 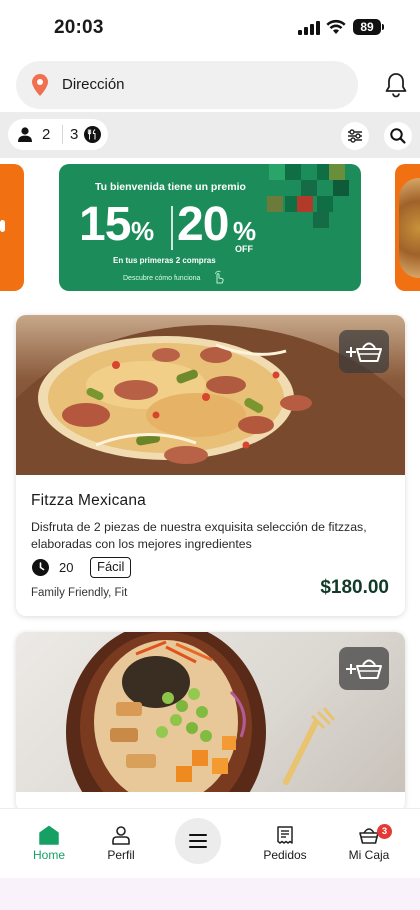 I want to click on wifi-icon, so click(x=336, y=26).